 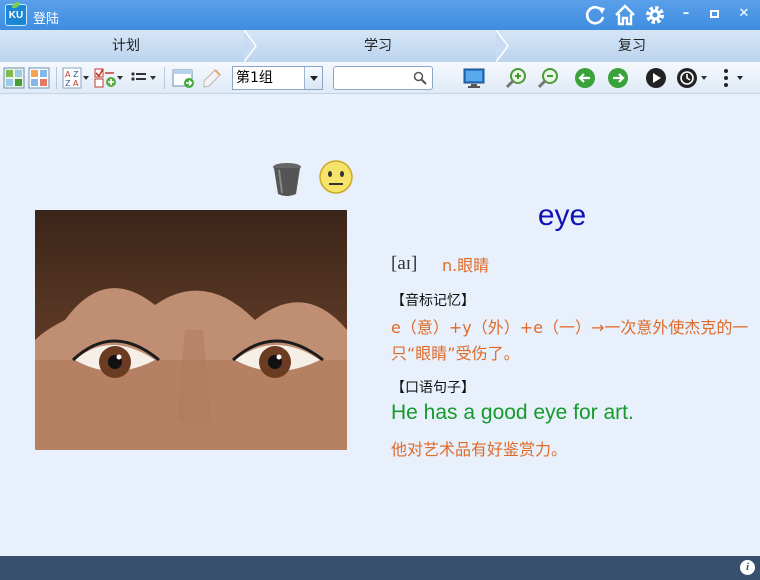 What do you see at coordinates (466, 265) in the screenshot?
I see `definition: n.眼睛` at bounding box center [466, 265].